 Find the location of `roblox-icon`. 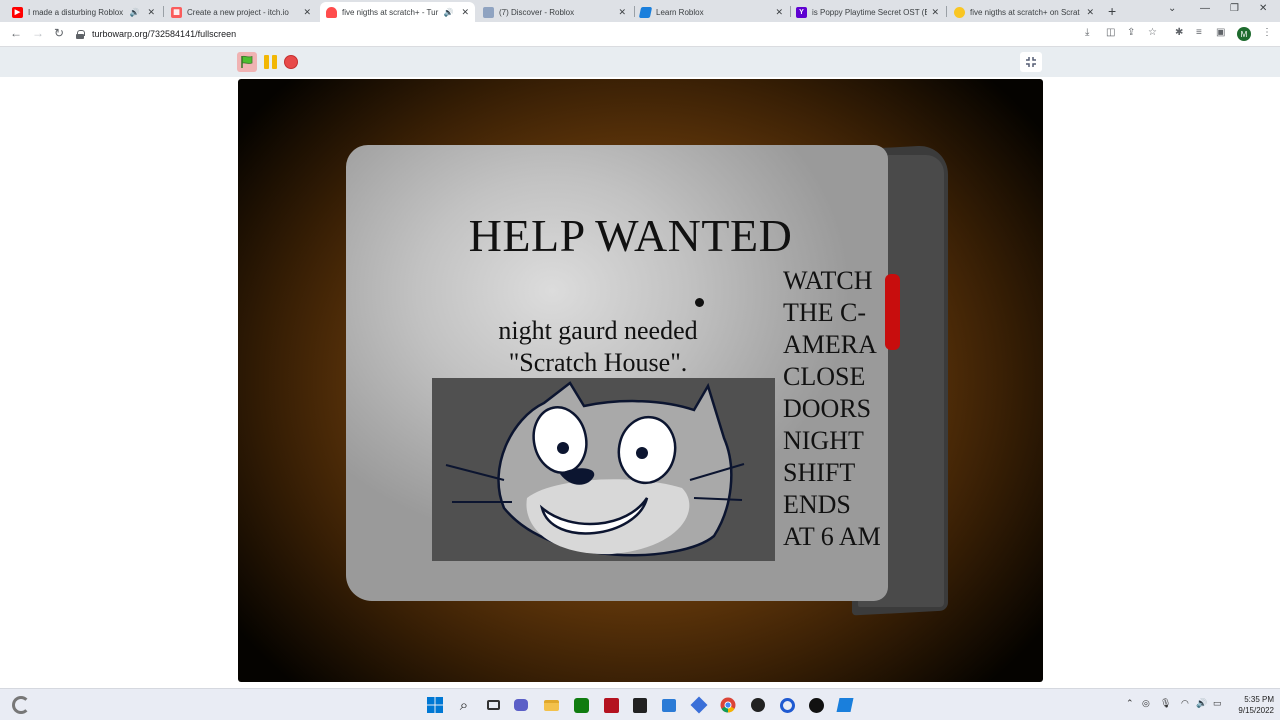

roblox-icon is located at coordinates (488, 12).